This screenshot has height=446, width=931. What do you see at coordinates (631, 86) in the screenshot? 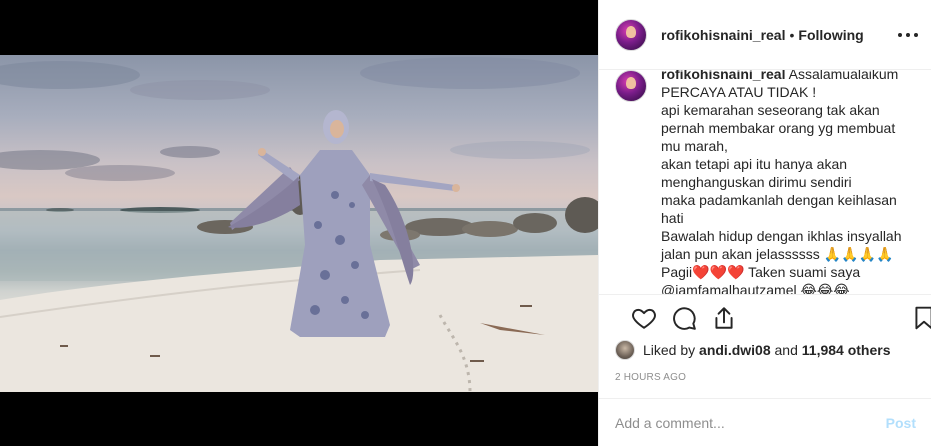
I see `caption-avatar` at bounding box center [631, 86].